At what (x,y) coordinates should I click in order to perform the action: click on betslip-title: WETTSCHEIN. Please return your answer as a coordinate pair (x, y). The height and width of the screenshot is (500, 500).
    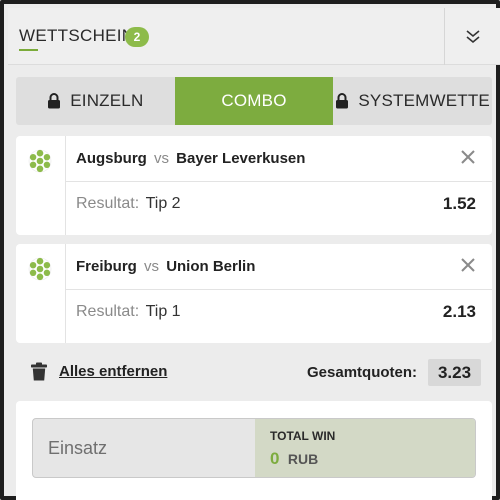
    Looking at the image, I should click on (77, 38).